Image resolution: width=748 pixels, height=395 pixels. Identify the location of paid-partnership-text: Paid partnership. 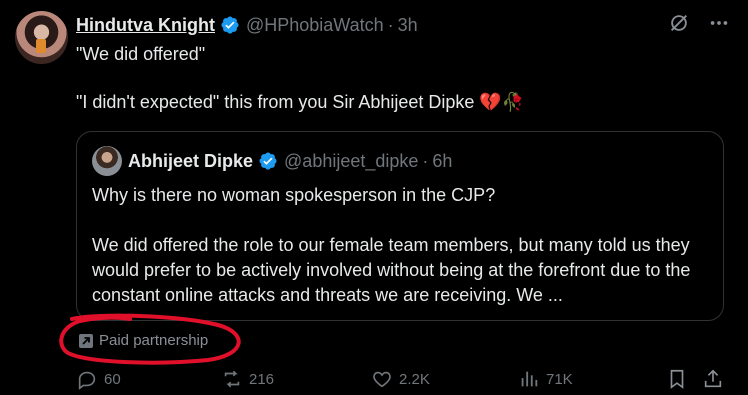
(154, 340).